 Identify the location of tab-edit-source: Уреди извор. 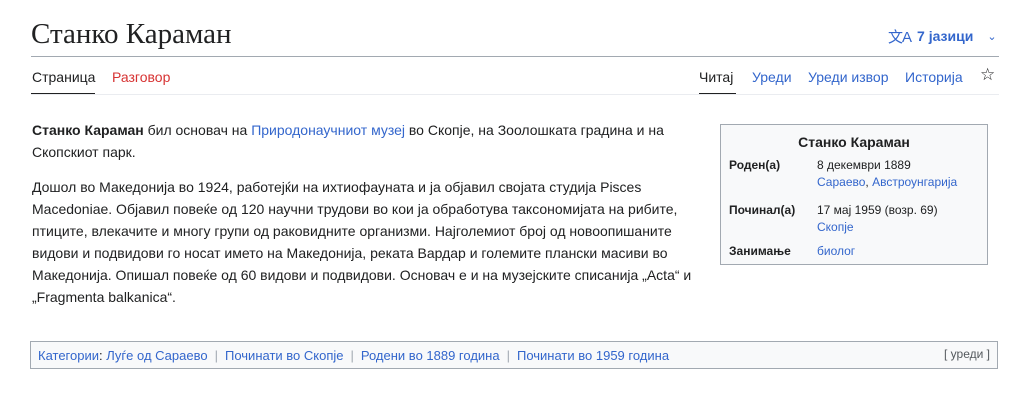
(848, 77).